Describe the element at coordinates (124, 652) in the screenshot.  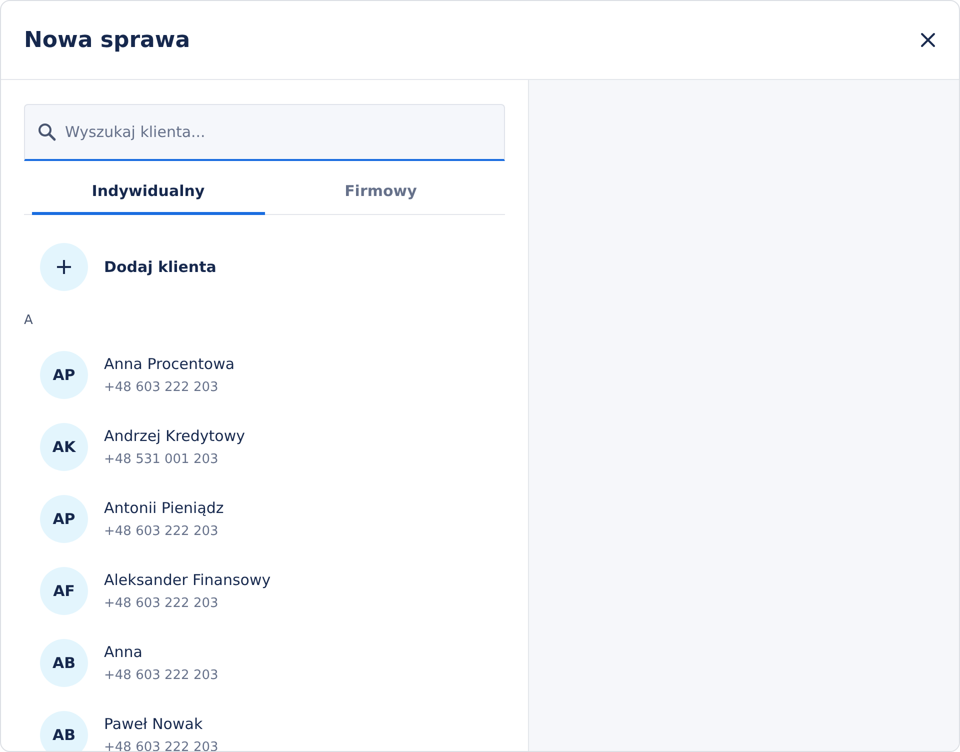
I see `contact-name: Anna` at that location.